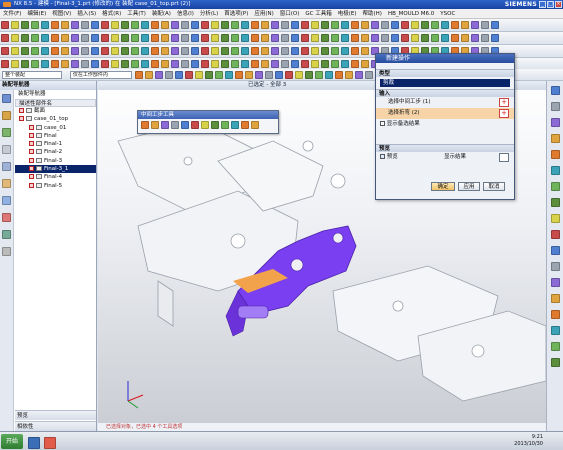 This screenshot has width=563, height=450. Describe the element at coordinates (443, 186) in the screenshot. I see `ok-button: 确定` at that location.